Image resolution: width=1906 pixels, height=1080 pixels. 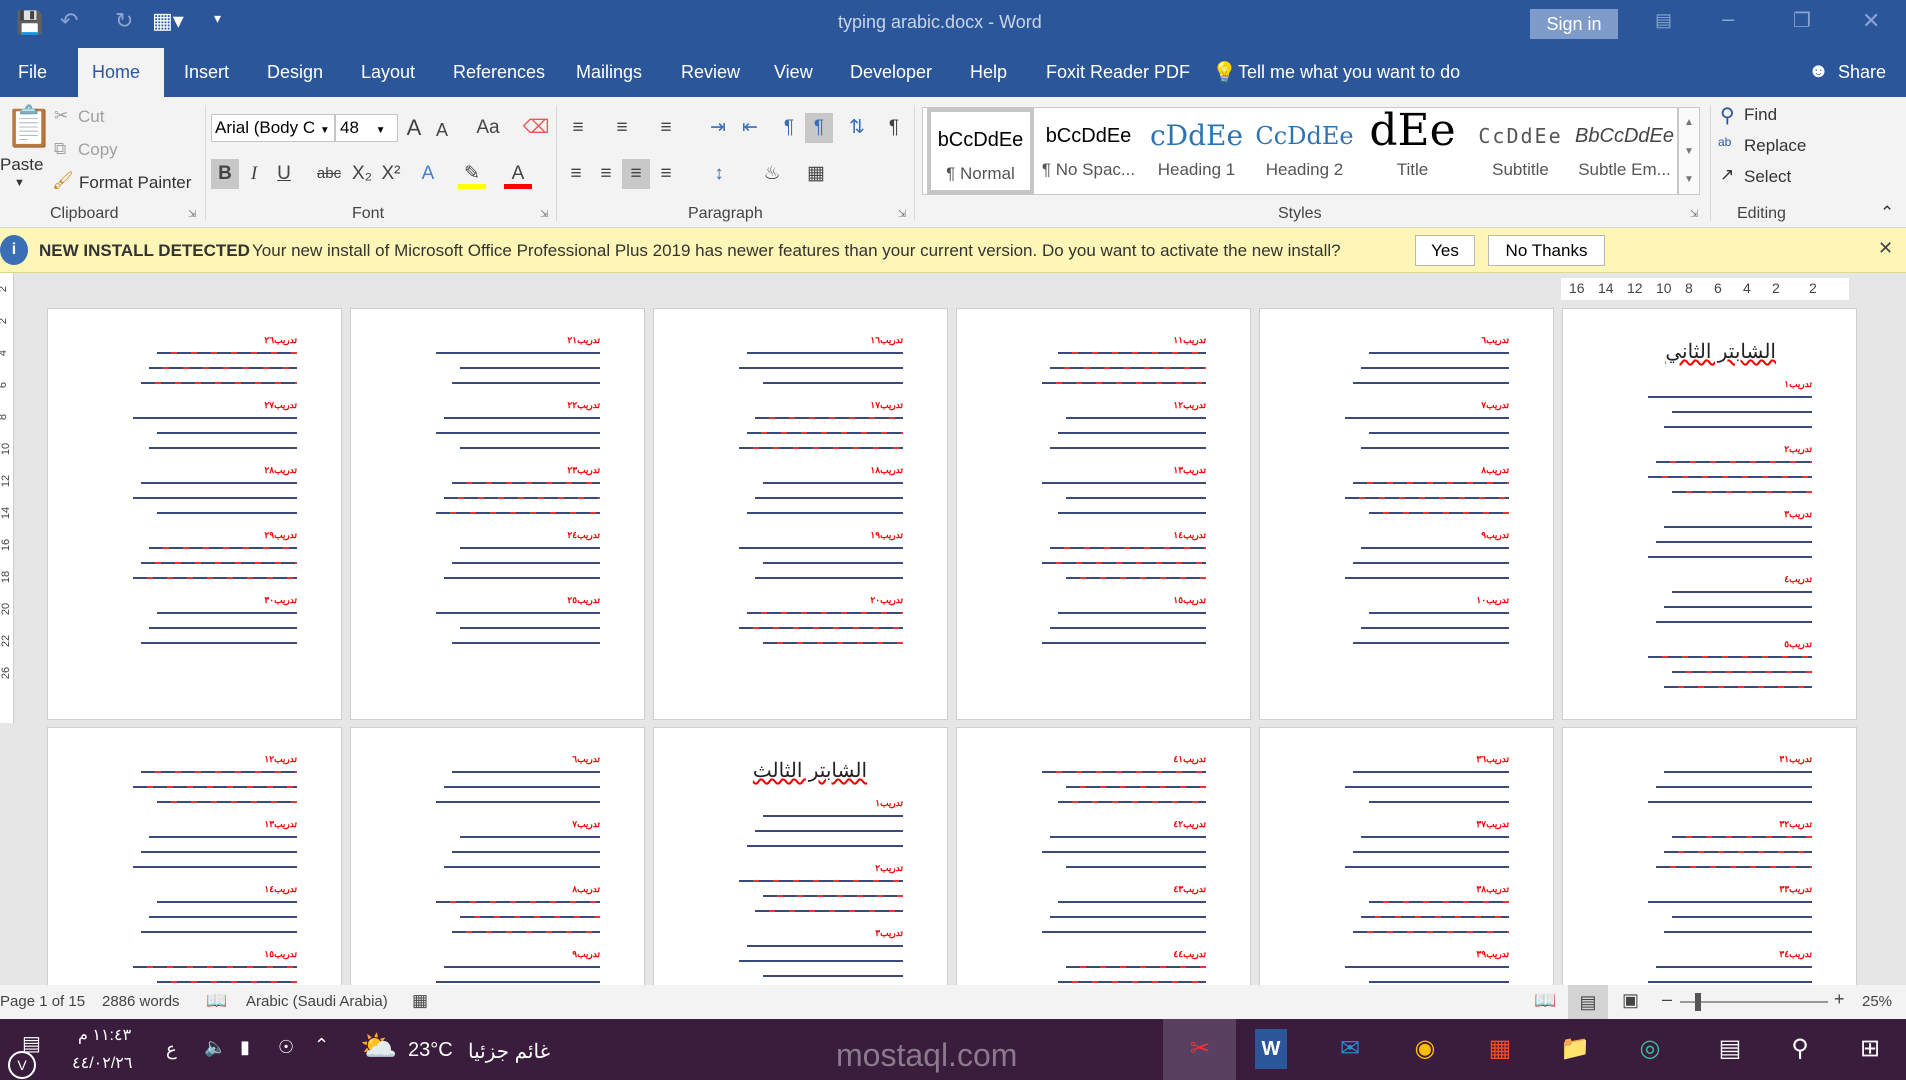 I want to click on word-icon: W, so click(x=1271, y=1049).